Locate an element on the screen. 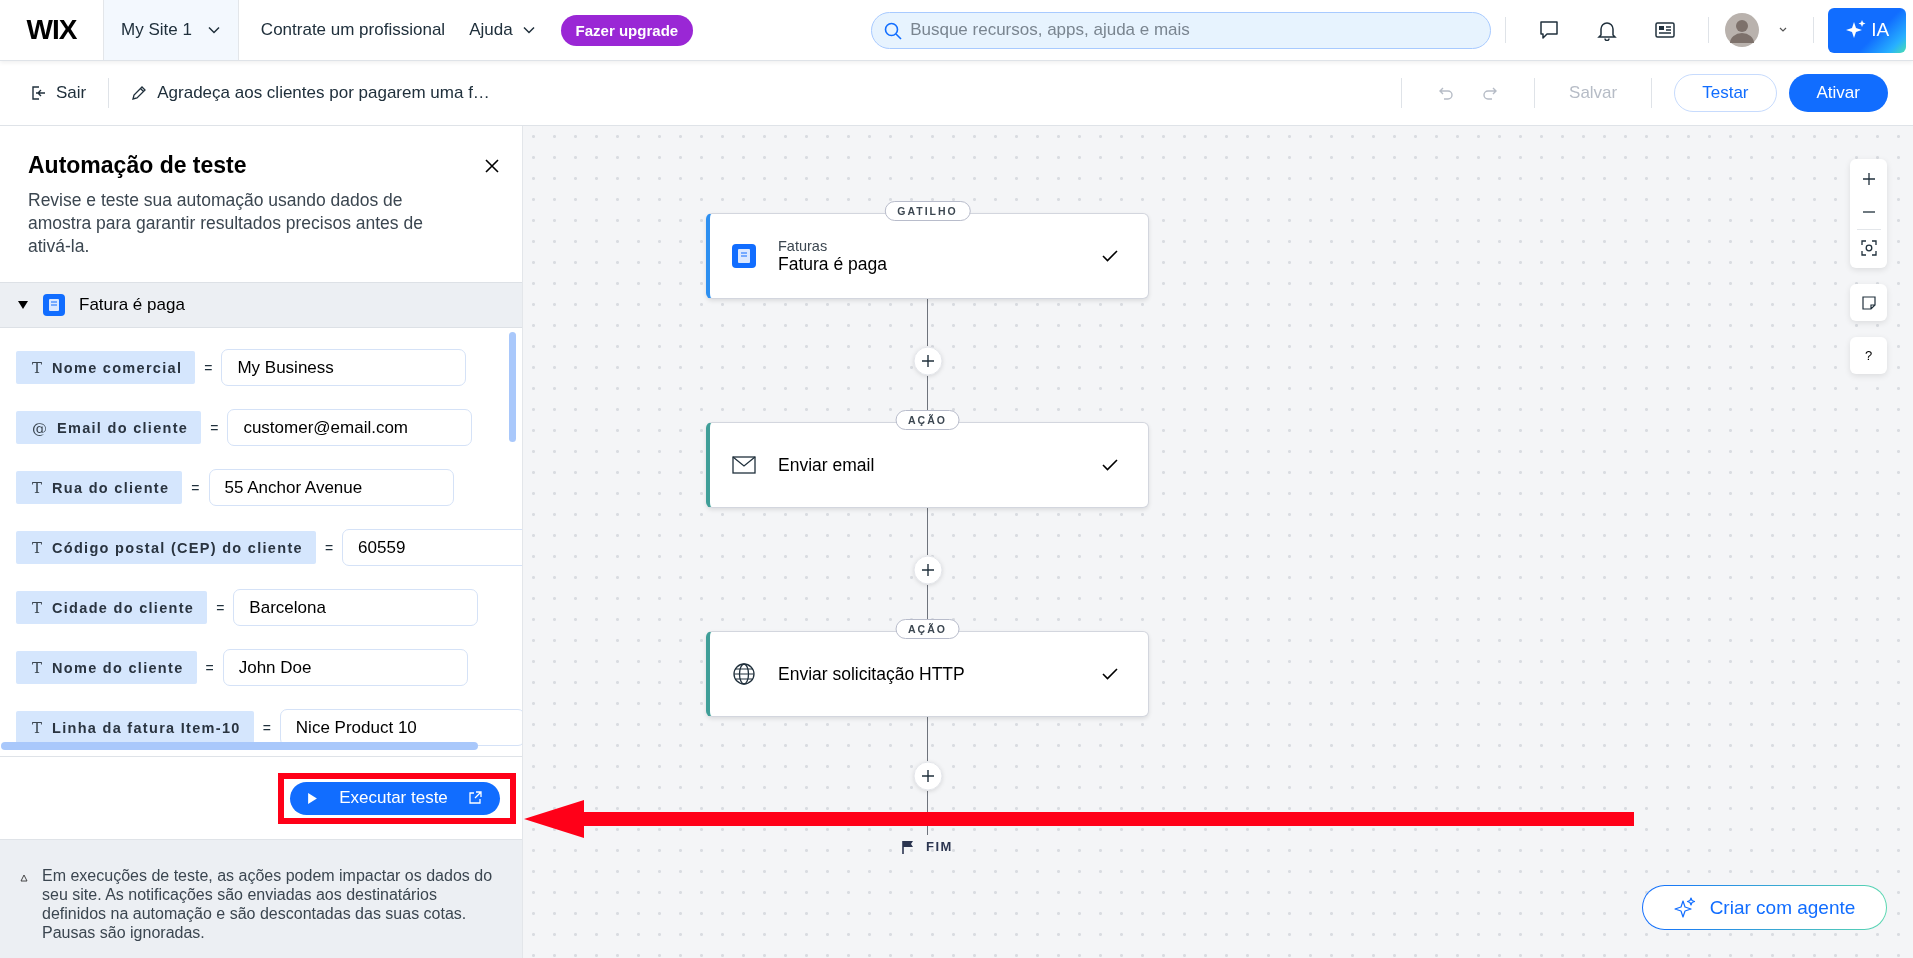 The width and height of the screenshot is (1913, 958). ai-button: IA is located at coordinates (1867, 30).